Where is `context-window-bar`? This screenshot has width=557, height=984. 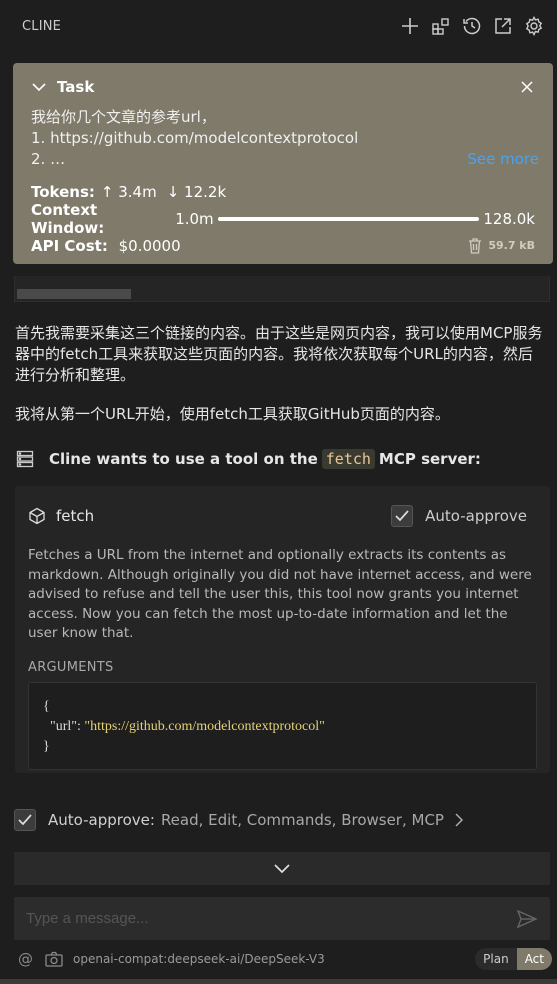
context-window-bar is located at coordinates (348, 218).